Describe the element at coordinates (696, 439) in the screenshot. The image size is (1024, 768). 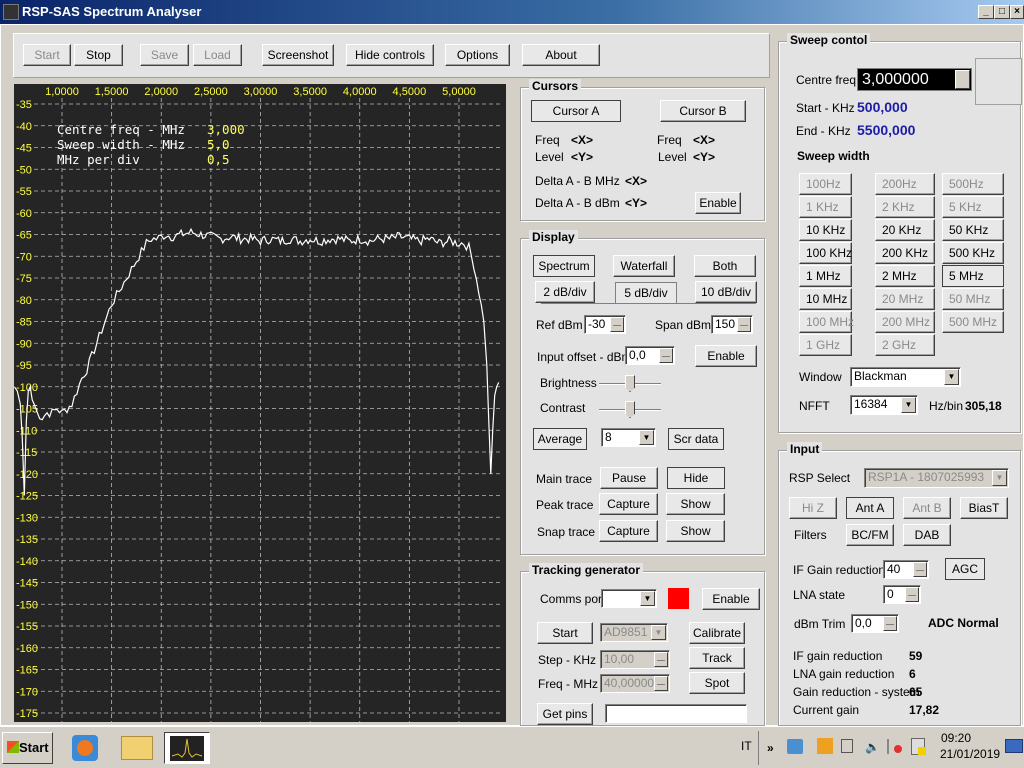
I see `scr-data-button: Scr data` at that location.